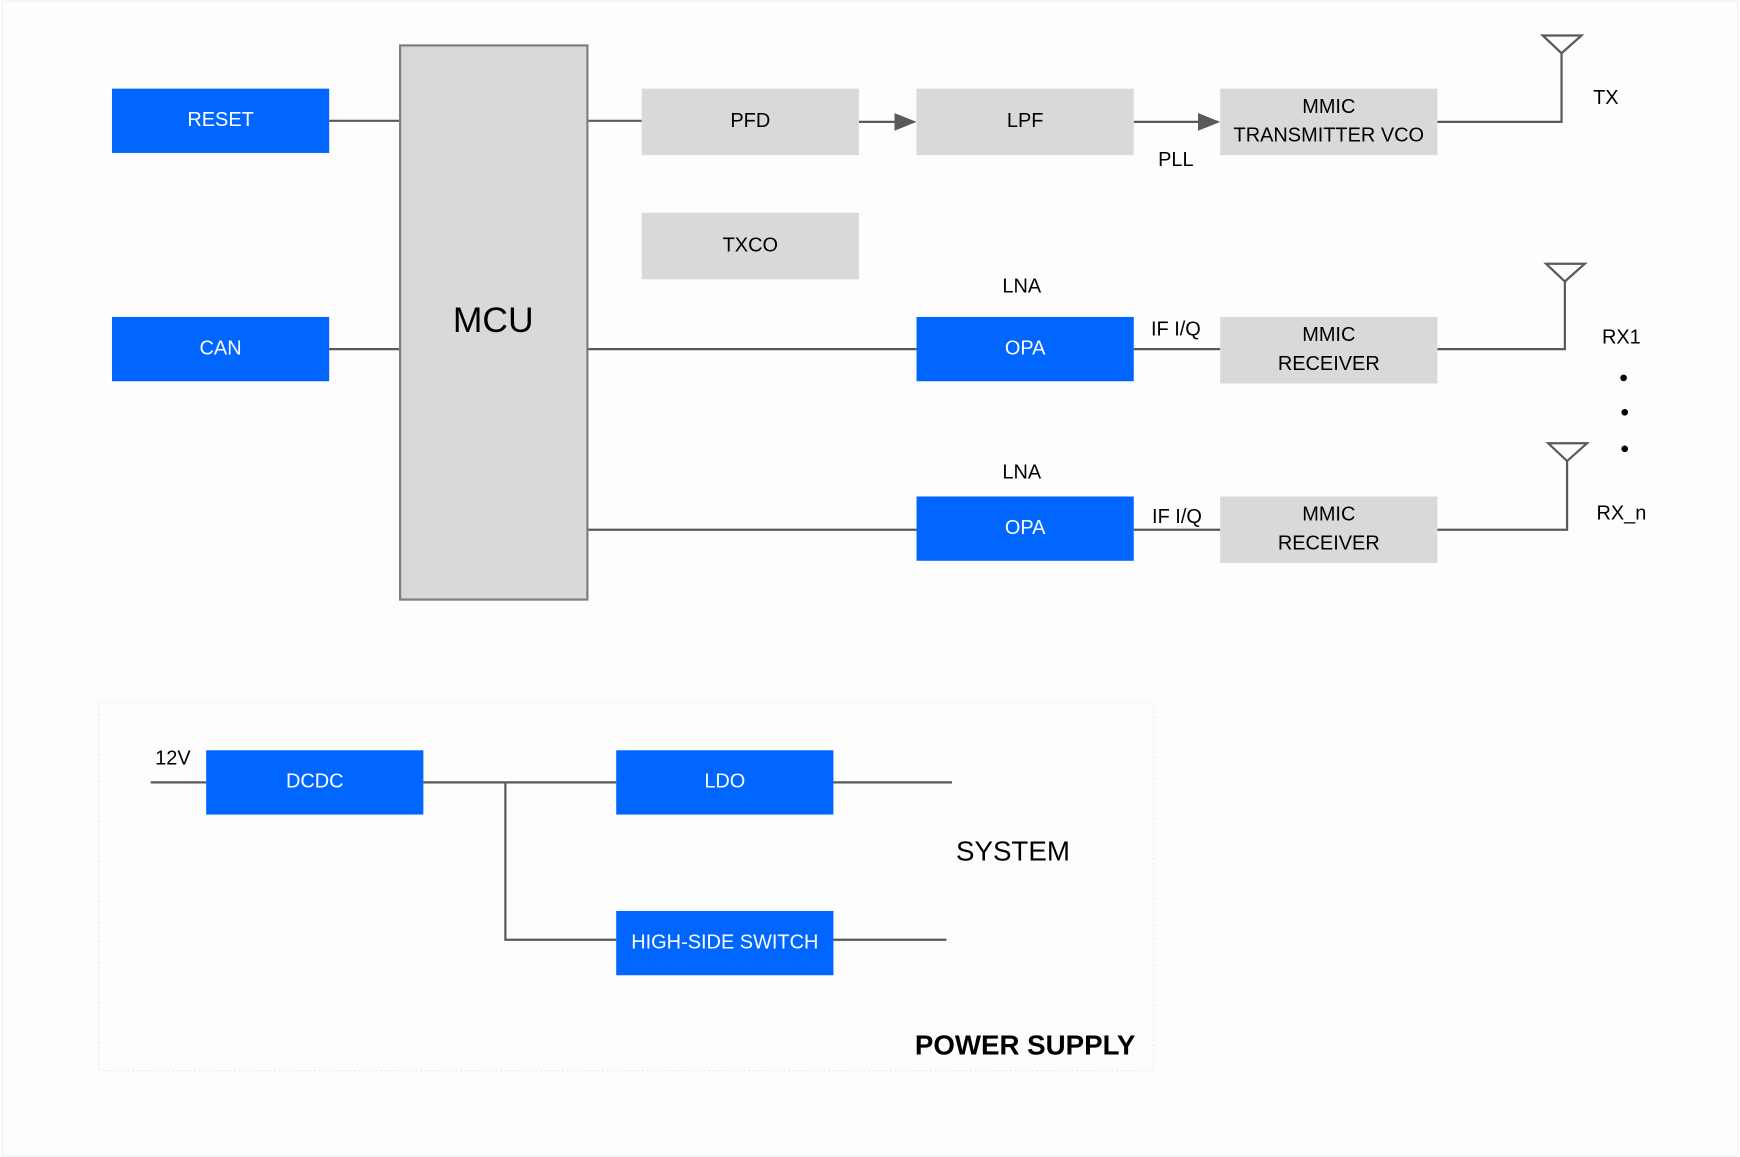  Describe the element at coordinates (173, 758) in the screenshot. I see `12v-label: 12V` at that location.